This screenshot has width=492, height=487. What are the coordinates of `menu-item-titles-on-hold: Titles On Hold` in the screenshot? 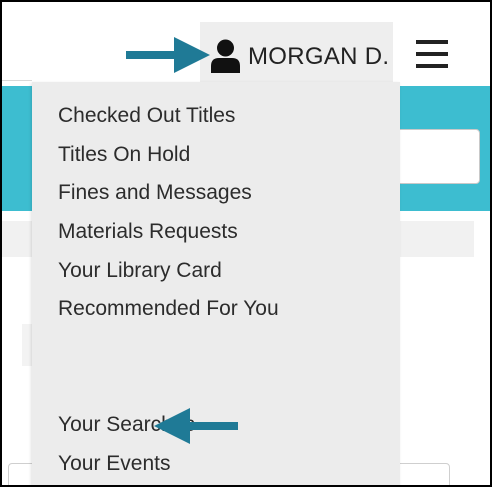 It's located at (124, 155).